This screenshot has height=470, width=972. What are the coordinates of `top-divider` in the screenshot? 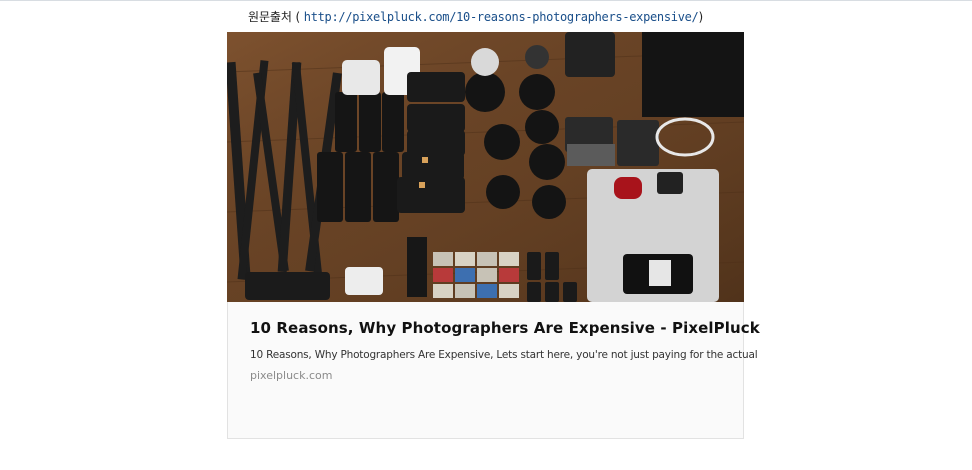 It's located at (486, 0).